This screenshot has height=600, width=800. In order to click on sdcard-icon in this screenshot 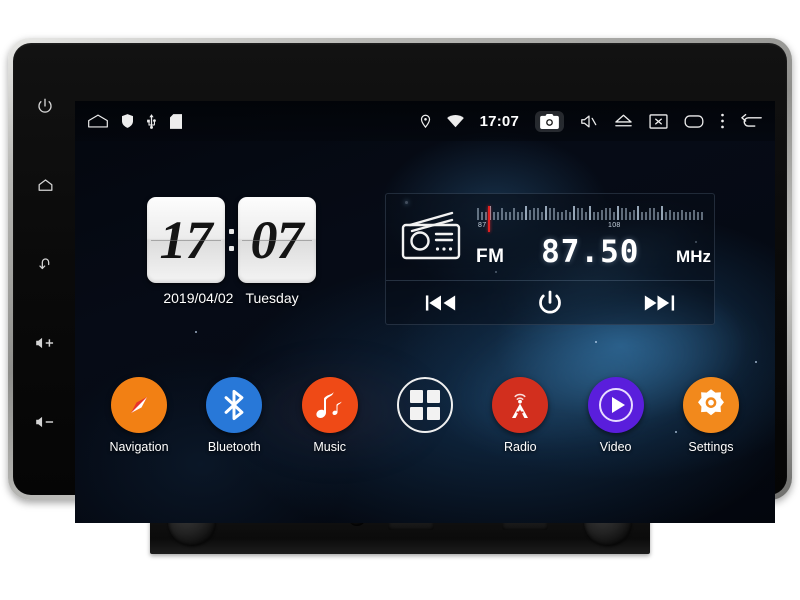, I will do `click(176, 121)`.